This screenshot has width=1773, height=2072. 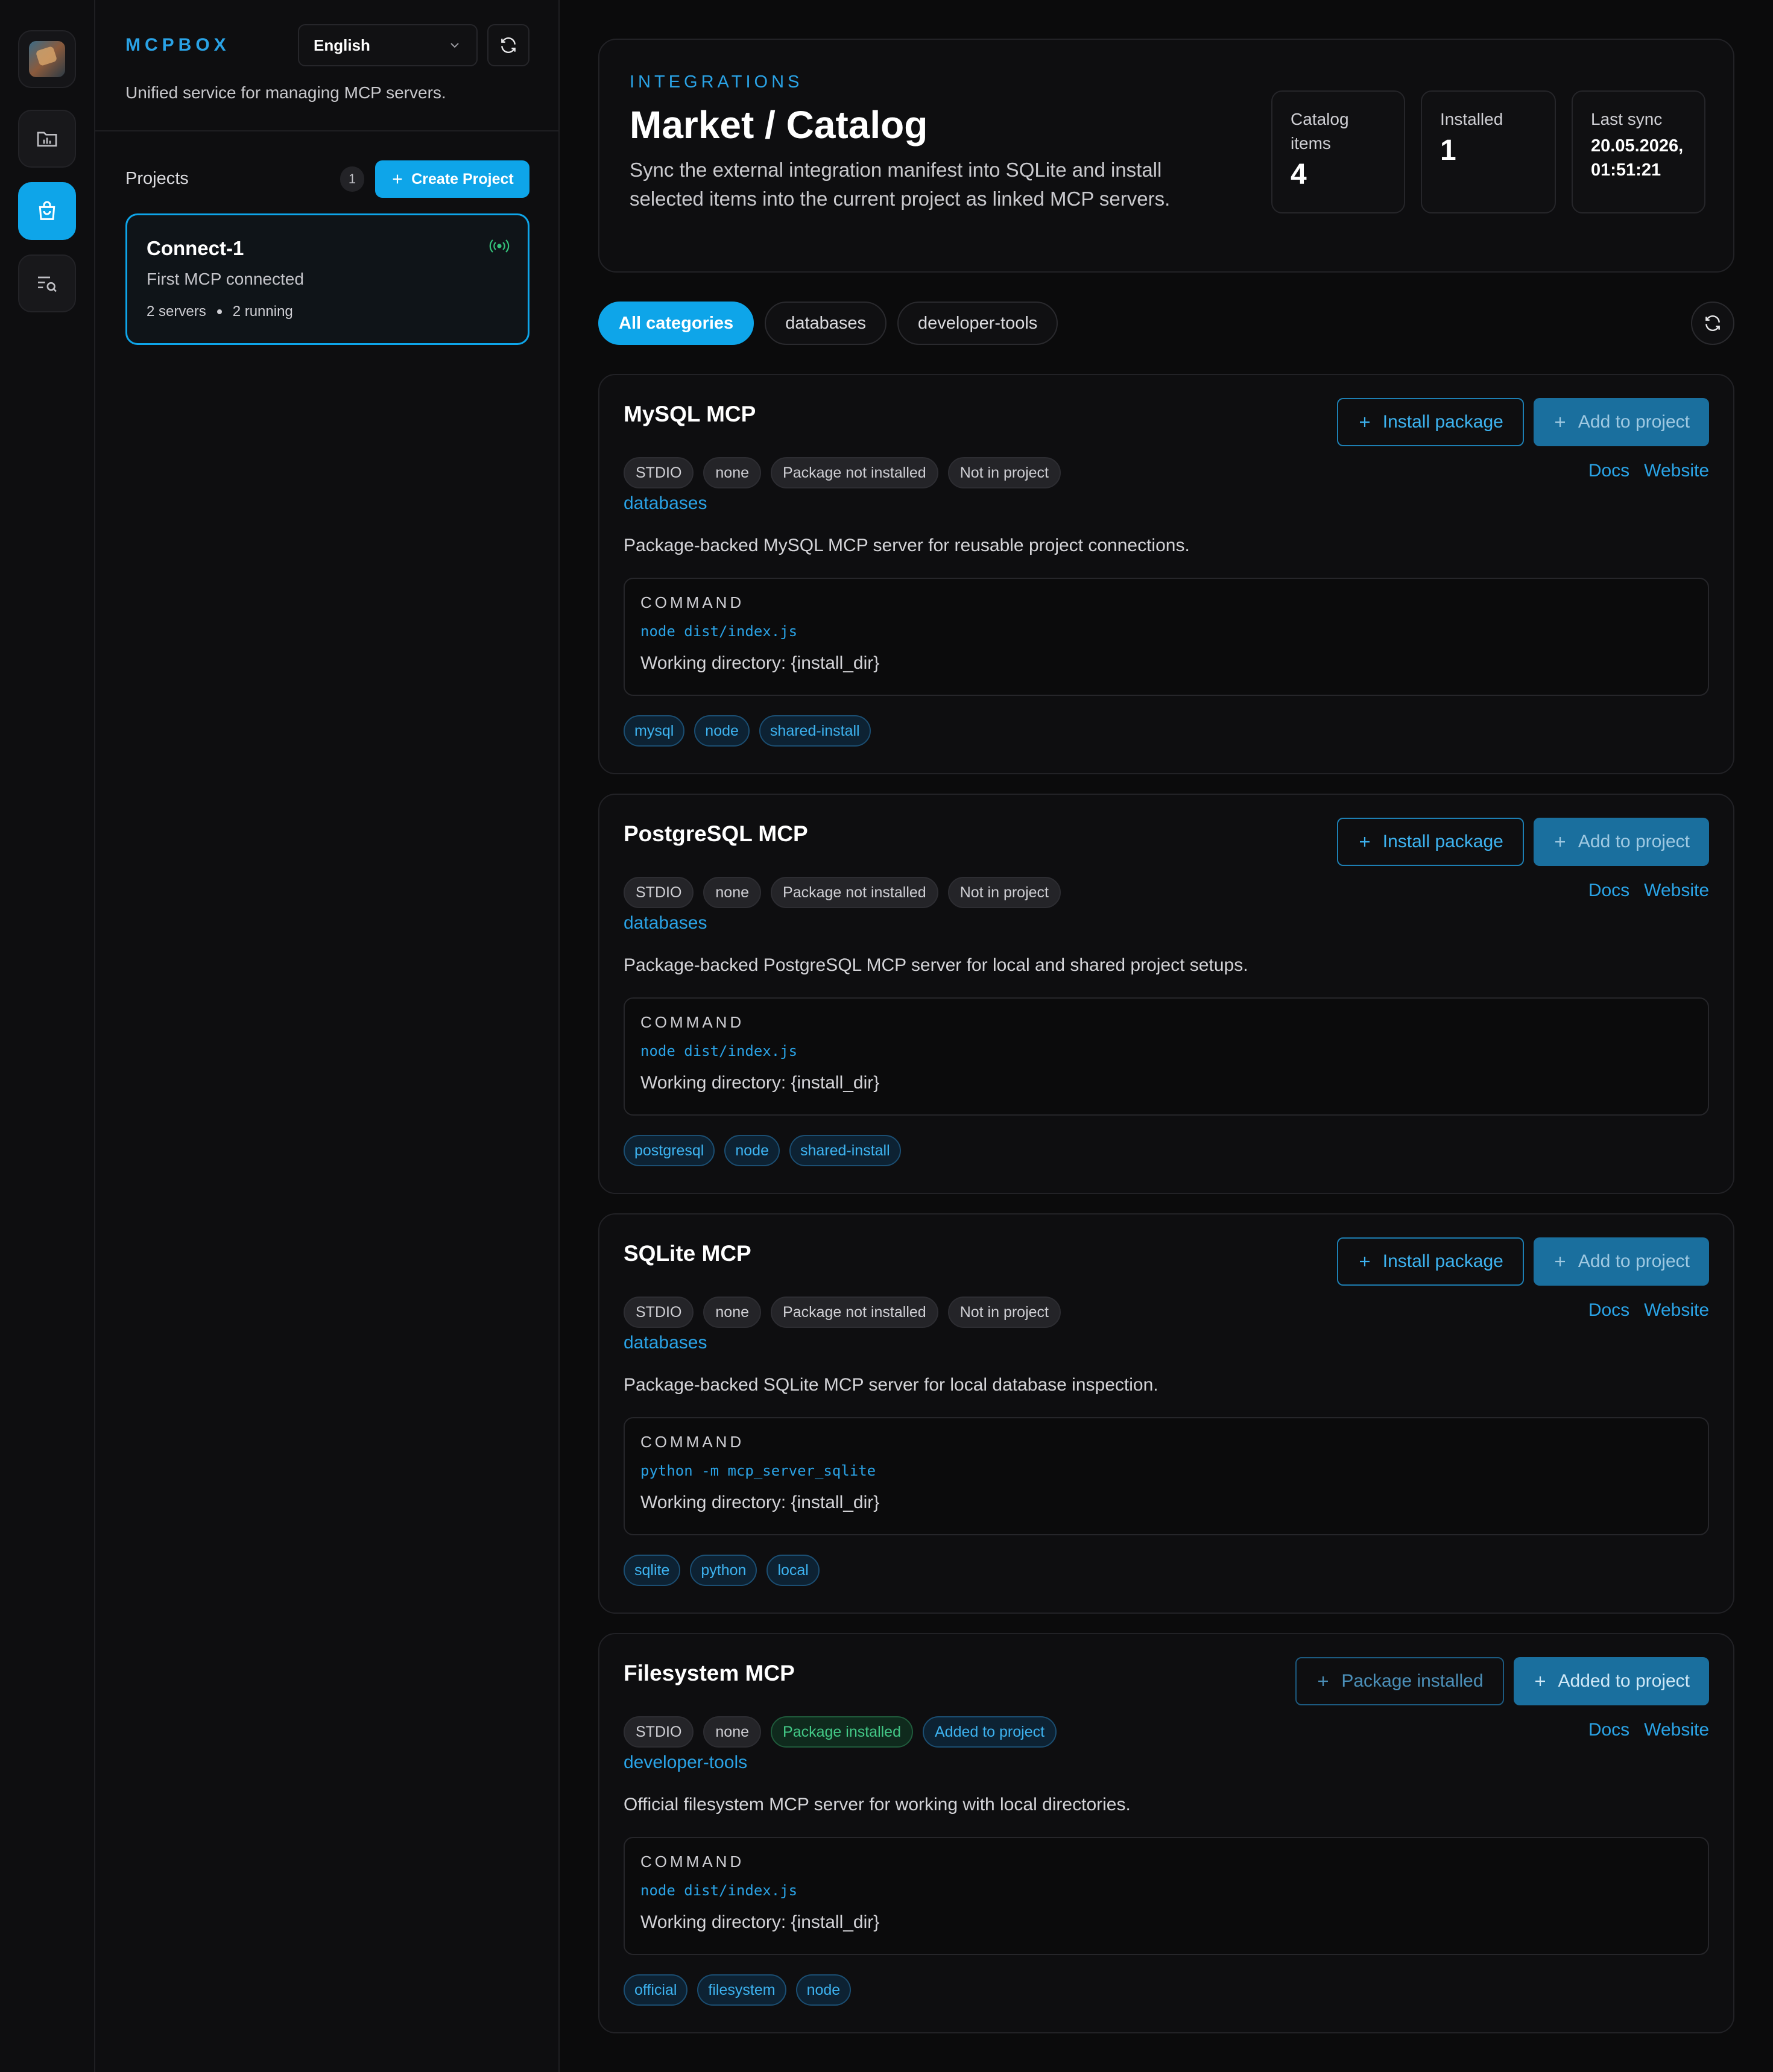 What do you see at coordinates (1712, 323) in the screenshot?
I see `catalog-refresh-button` at bounding box center [1712, 323].